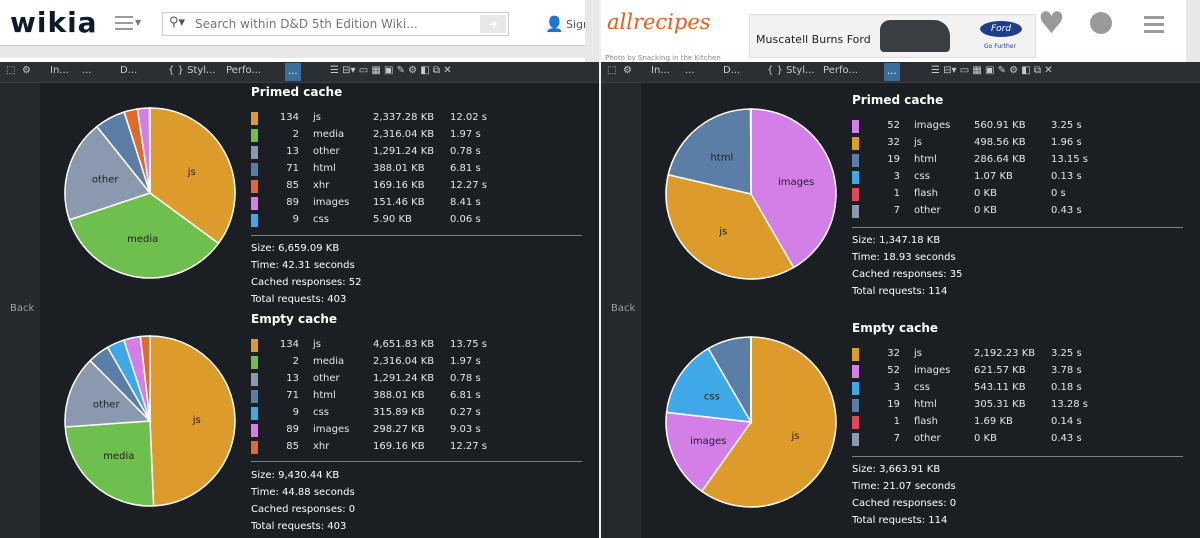  I want to click on cell-size: 298.27 KB, so click(399, 429).